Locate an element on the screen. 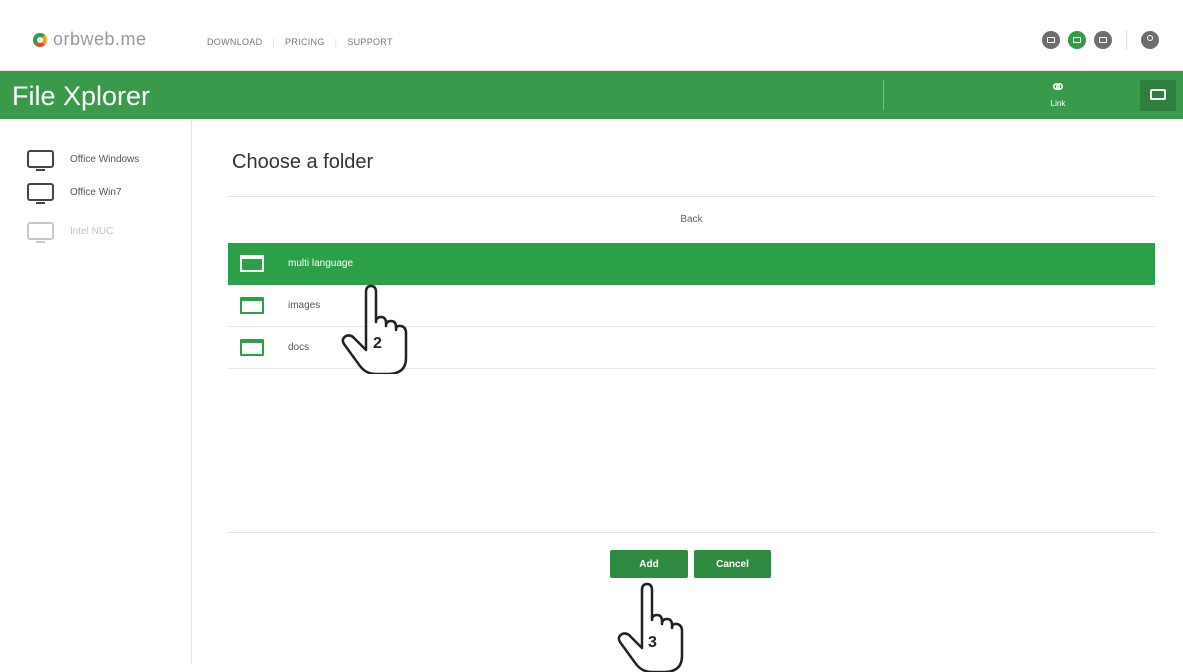 The height and width of the screenshot is (672, 1183). top-nav-links: DOWNLOAD | PRICING | SUPPORT is located at coordinates (305, 42).